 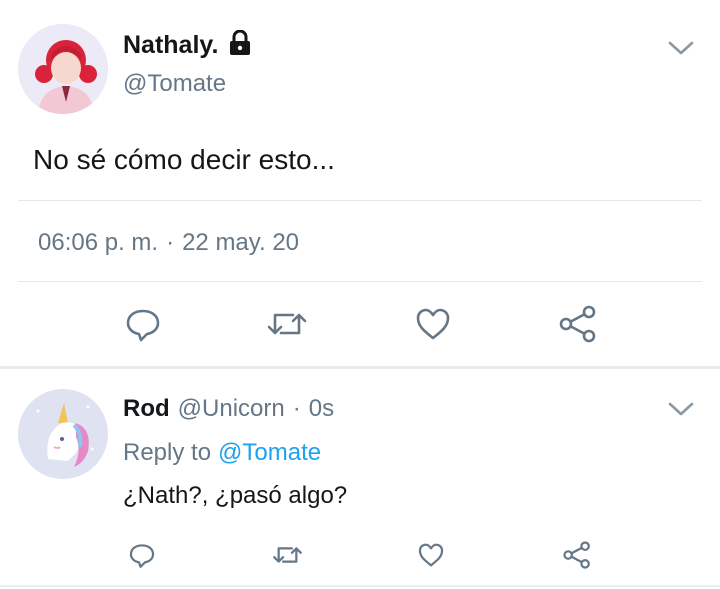 What do you see at coordinates (174, 84) in the screenshot?
I see `author-handle: @Tomate` at bounding box center [174, 84].